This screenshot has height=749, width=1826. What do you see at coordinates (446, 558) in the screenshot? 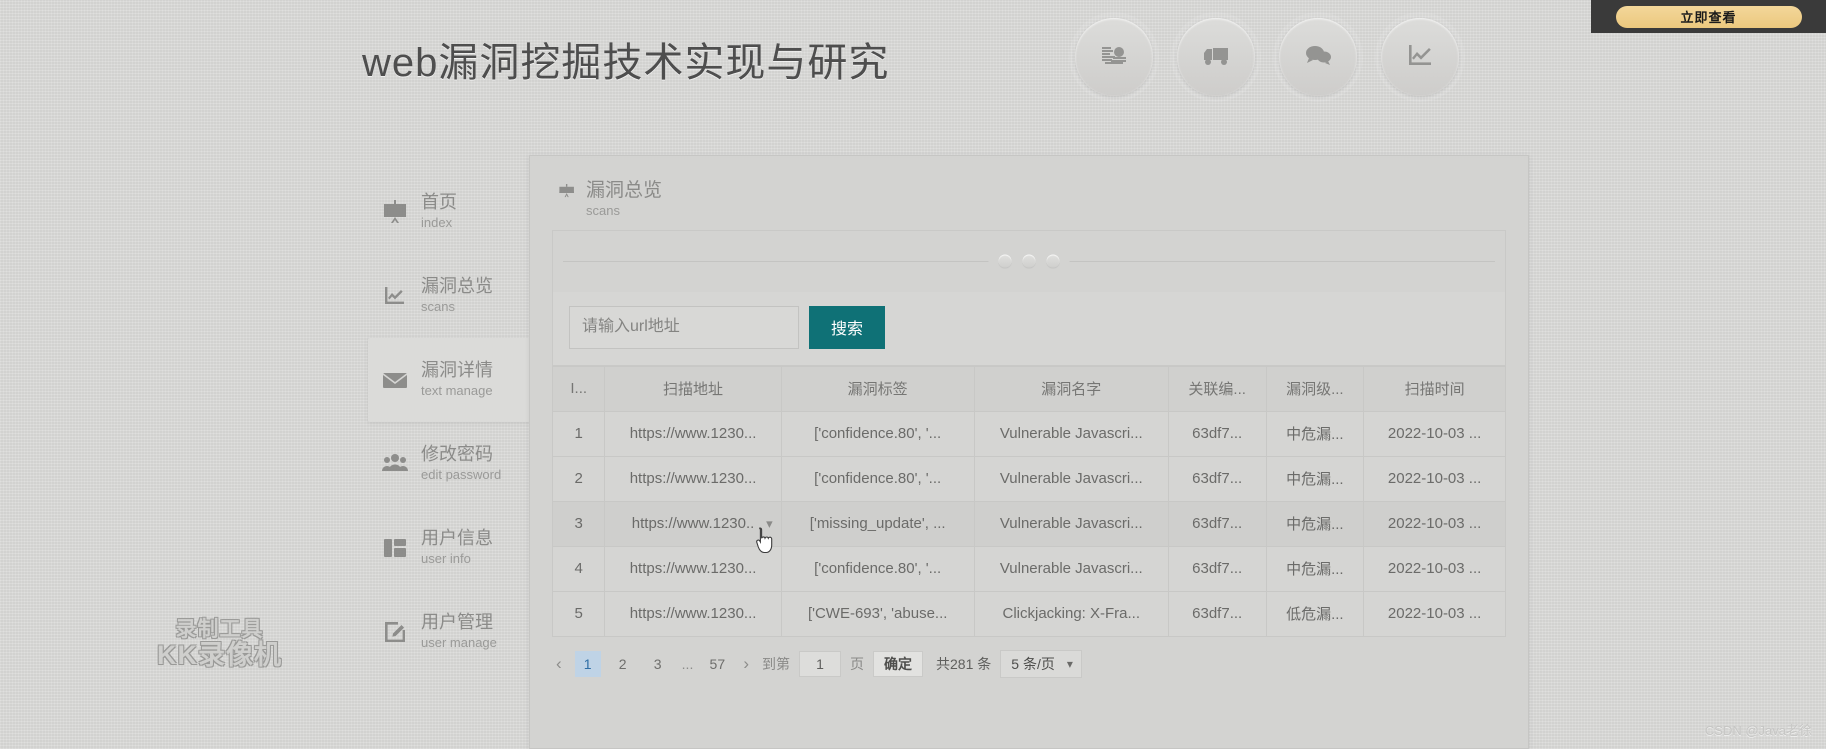
I see `sidebar-item-sublabel: user info` at bounding box center [446, 558].